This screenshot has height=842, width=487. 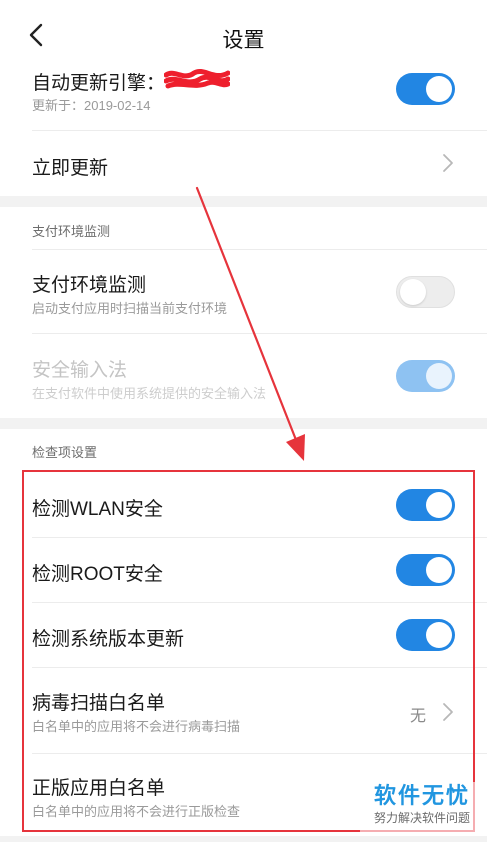 What do you see at coordinates (197, 79) in the screenshot?
I see `redaction-scribble` at bounding box center [197, 79].